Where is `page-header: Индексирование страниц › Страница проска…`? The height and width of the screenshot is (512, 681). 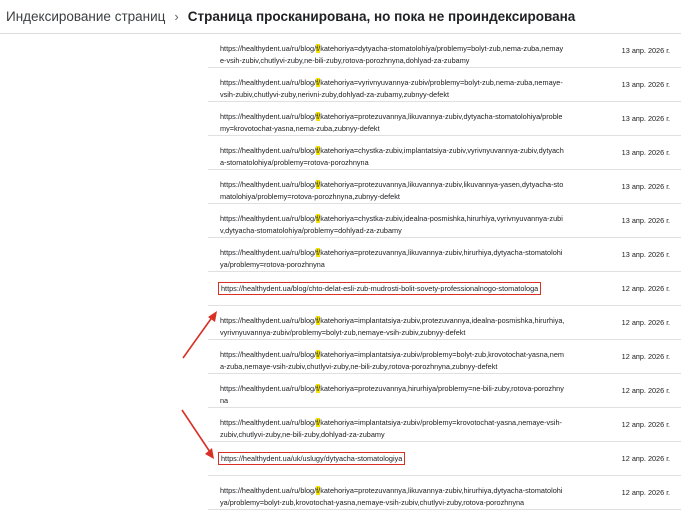
page-header: Индексирование страниц › Страница проска… is located at coordinates (340, 17).